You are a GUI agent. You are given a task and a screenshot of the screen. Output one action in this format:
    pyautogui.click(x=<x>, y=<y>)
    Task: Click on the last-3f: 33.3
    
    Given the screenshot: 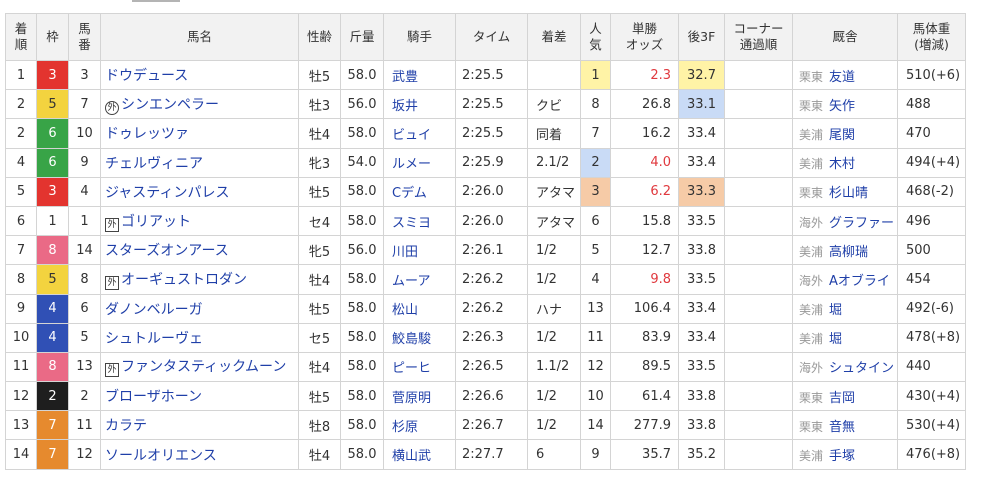 What is the action you would take?
    pyautogui.click(x=701, y=191)
    